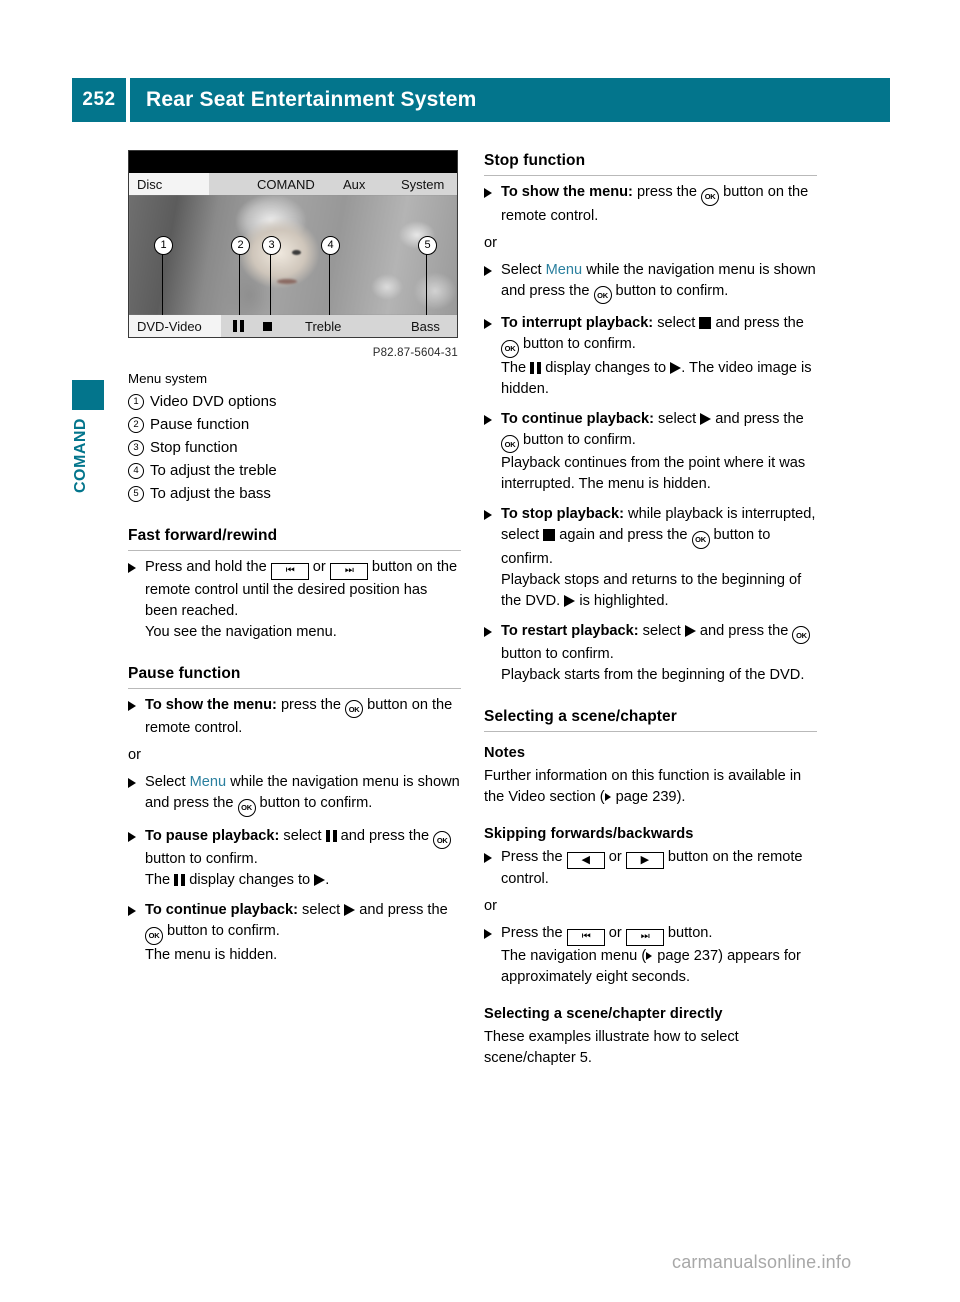 Image resolution: width=960 pixels, height=1302 pixels. Describe the element at coordinates (210, 493) in the screenshot. I see `legend-label: To adjust the bass` at that location.